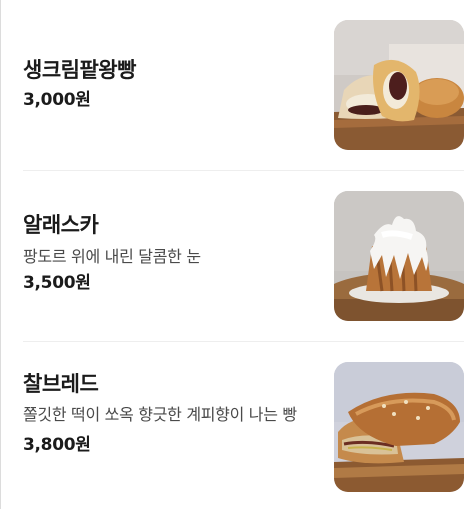 The height and width of the screenshot is (509, 475). I want to click on mochi-cinnamon-bread-photo, so click(399, 427).